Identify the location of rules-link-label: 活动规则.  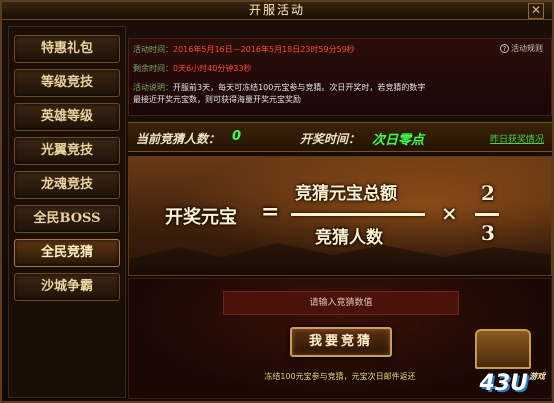
(527, 48).